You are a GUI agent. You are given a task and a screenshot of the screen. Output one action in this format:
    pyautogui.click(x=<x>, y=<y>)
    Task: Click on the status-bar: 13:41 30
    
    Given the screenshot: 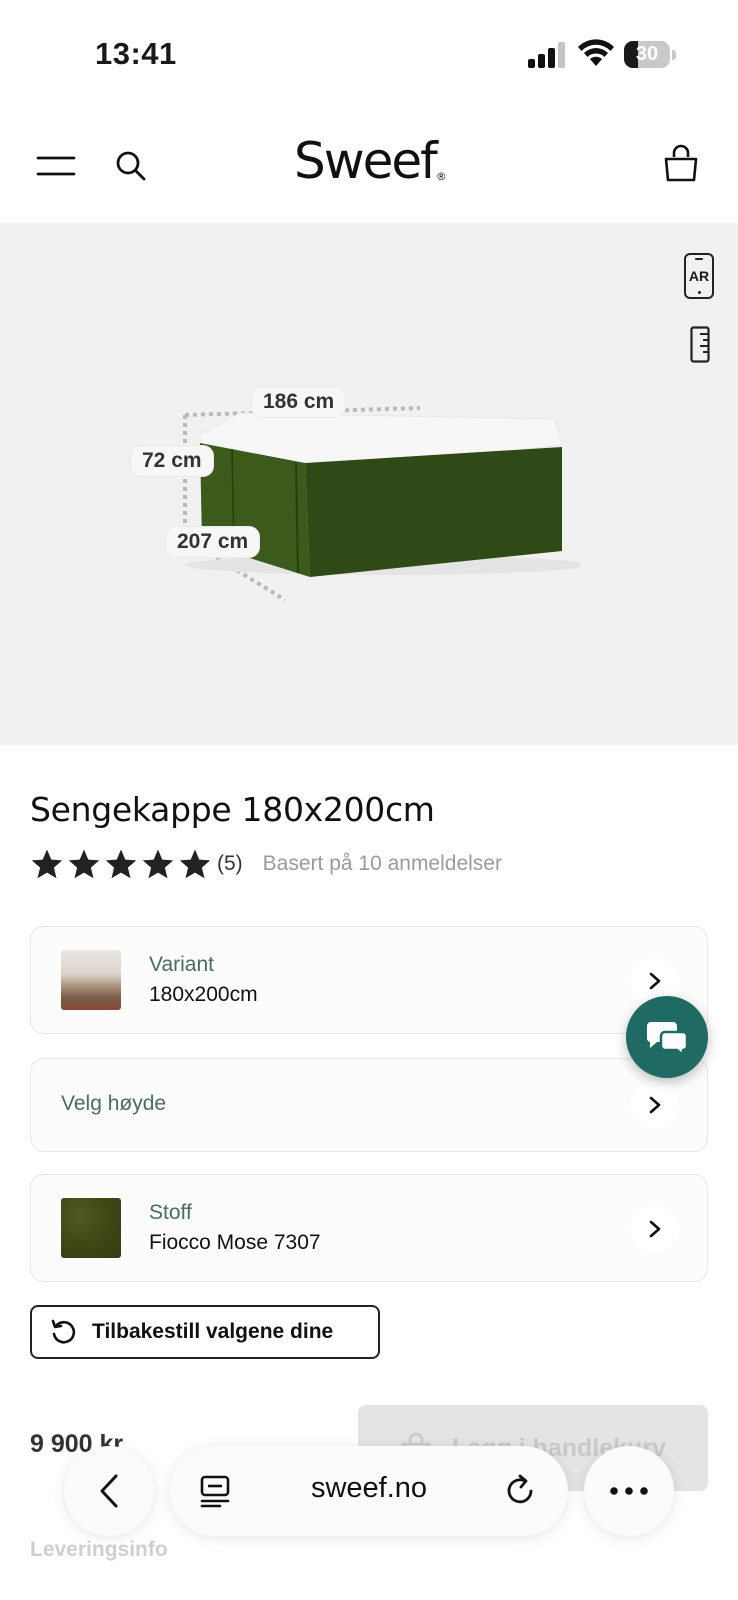 What is the action you would take?
    pyautogui.click(x=369, y=50)
    